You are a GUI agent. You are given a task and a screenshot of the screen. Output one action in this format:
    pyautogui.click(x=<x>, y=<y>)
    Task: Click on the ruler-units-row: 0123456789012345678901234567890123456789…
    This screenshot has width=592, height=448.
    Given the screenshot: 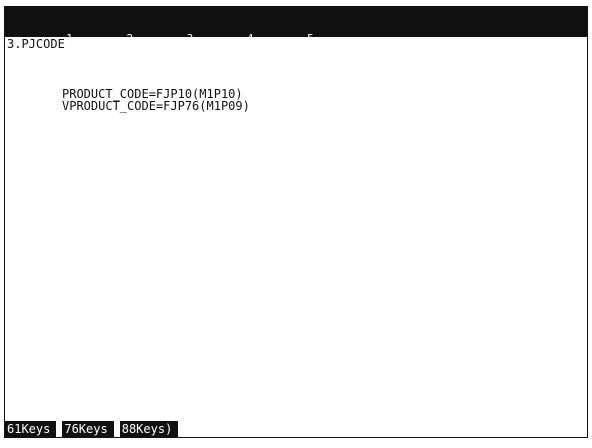 What is the action you would take?
    pyautogui.click(x=169, y=74)
    